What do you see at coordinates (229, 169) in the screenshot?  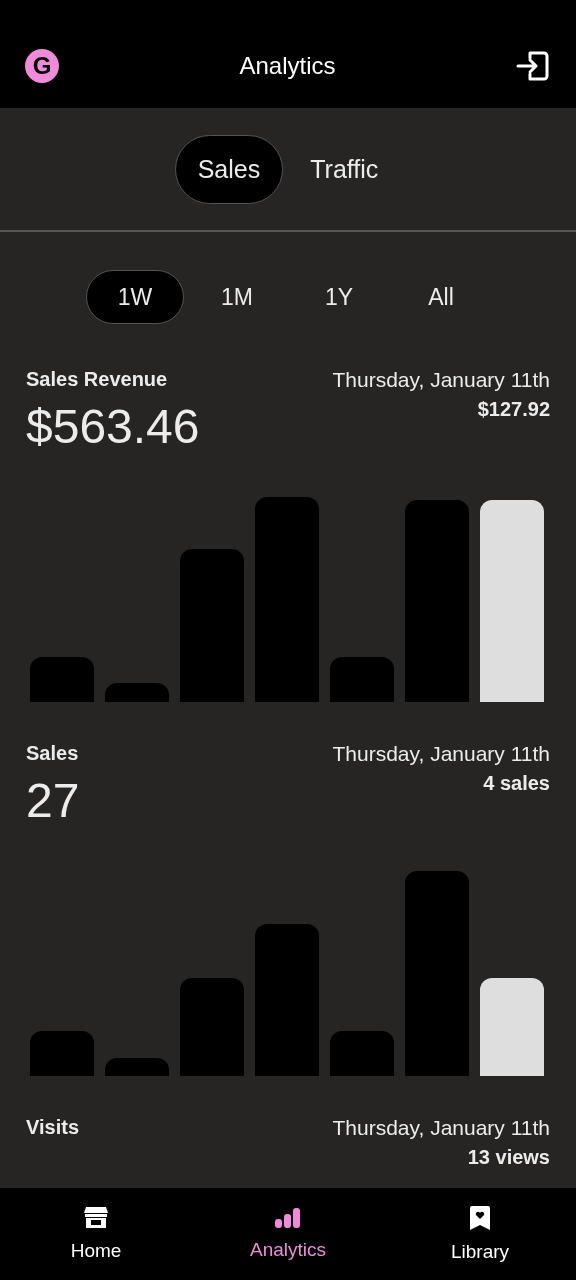 I see `tab: Sales` at bounding box center [229, 169].